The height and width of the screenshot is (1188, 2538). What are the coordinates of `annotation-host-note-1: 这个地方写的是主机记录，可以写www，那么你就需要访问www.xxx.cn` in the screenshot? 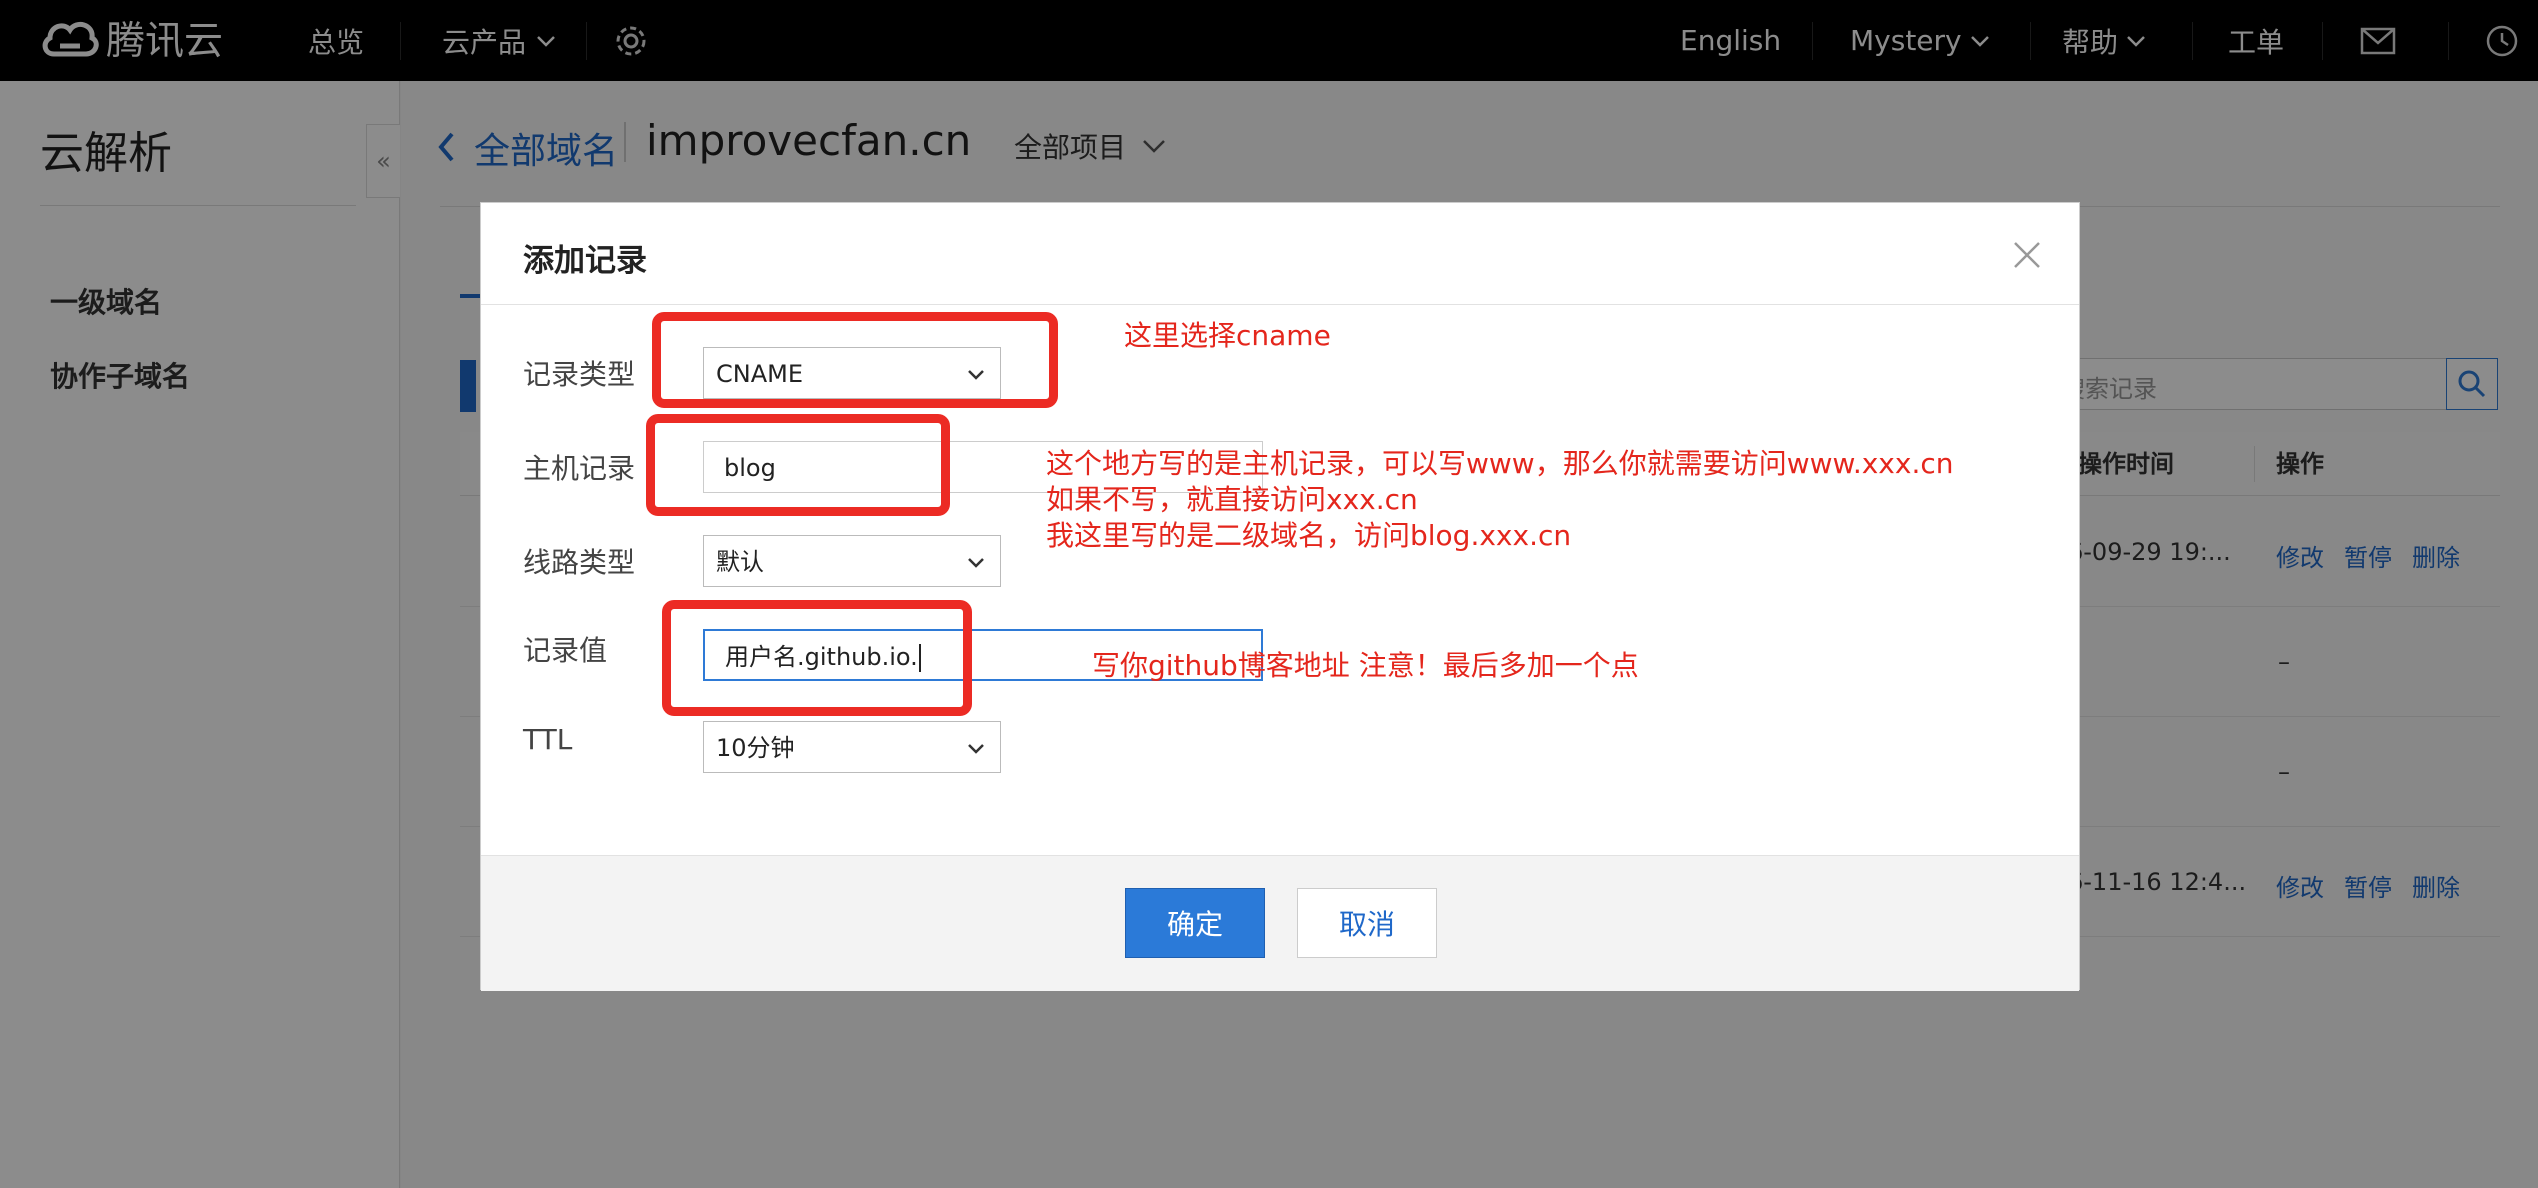 It's located at (1500, 463).